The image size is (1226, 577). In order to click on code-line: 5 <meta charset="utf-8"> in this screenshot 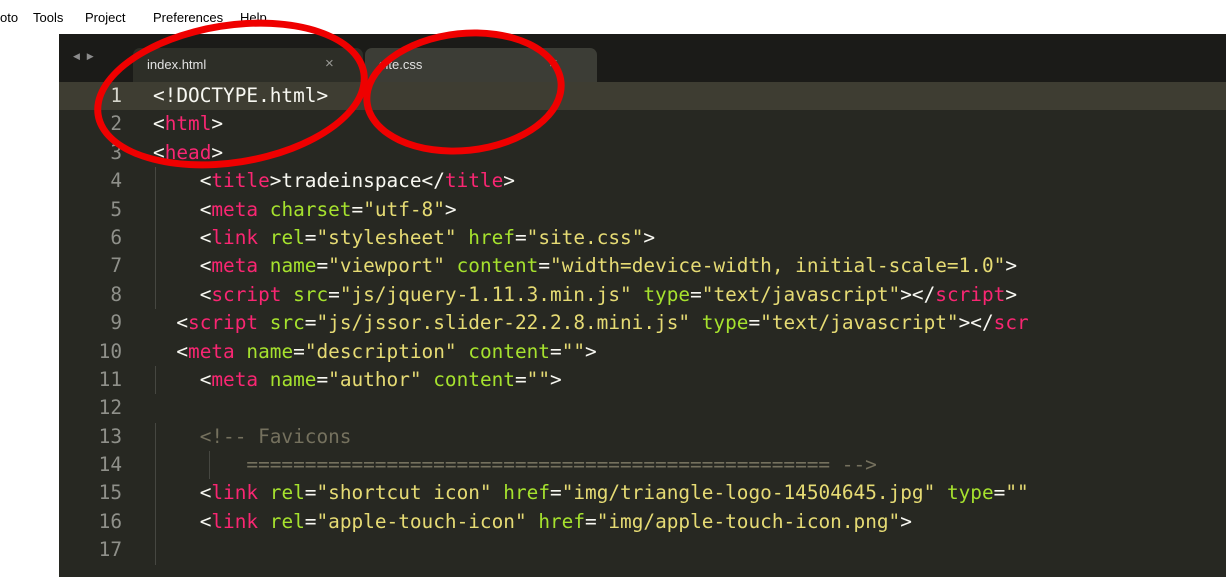, I will do `click(642, 209)`.